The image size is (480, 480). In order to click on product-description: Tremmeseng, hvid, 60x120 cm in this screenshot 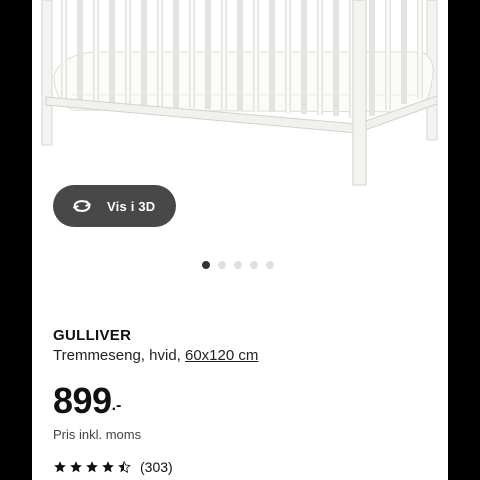, I will do `click(155, 355)`.